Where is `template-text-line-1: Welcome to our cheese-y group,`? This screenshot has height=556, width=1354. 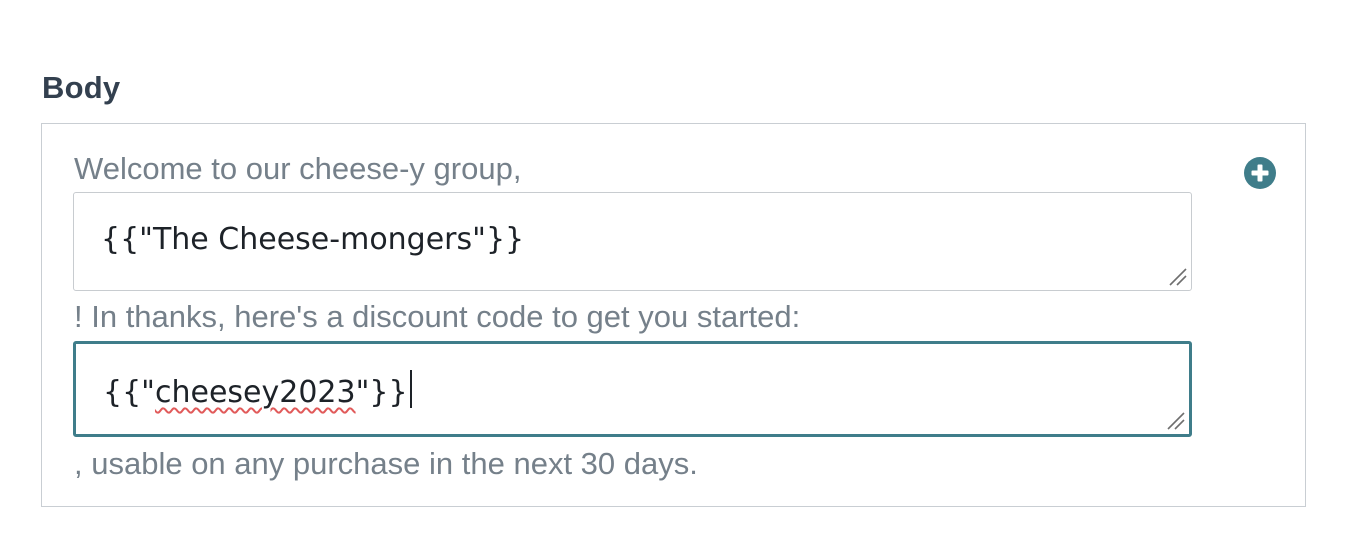
template-text-line-1: Welcome to our cheese-y group, is located at coordinates (298, 168).